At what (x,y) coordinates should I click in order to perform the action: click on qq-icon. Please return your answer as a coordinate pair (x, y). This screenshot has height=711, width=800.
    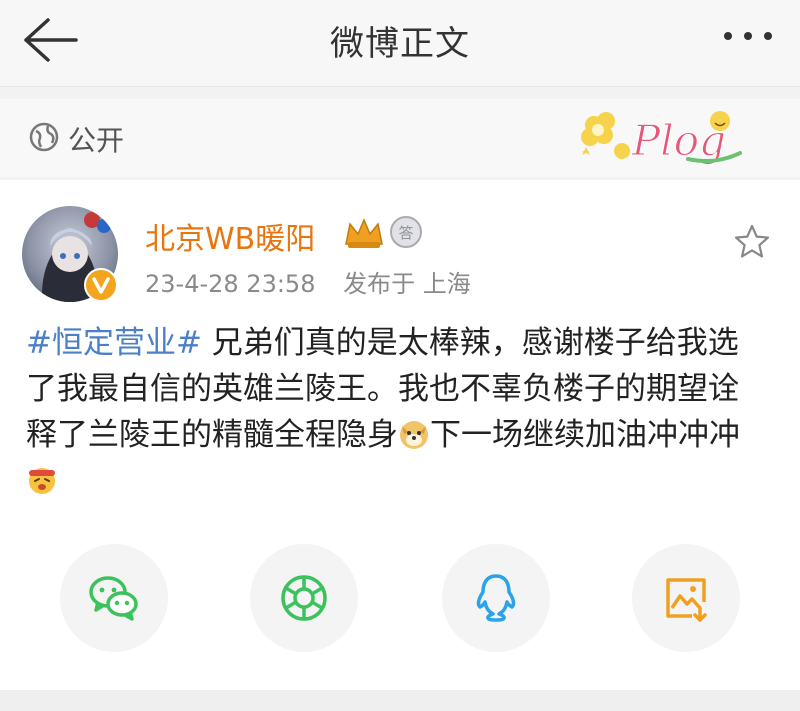
    Looking at the image, I should click on (496, 598).